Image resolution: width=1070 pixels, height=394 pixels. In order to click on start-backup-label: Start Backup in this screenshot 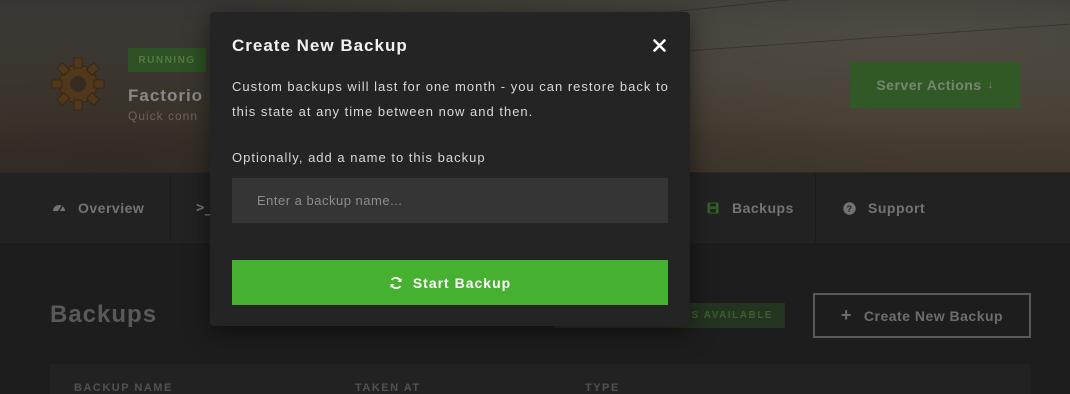, I will do `click(462, 282)`.